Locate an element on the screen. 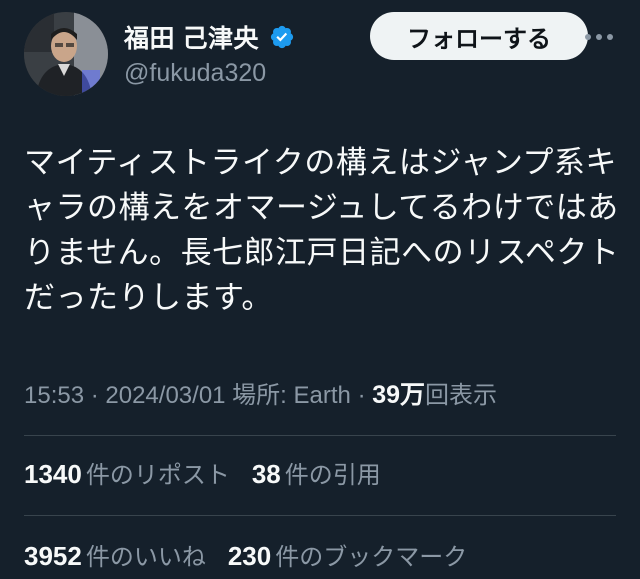 This screenshot has height=579, width=640. tweet-text-line: マイティストライクの構えはジャンプ系キ is located at coordinates (320, 162).